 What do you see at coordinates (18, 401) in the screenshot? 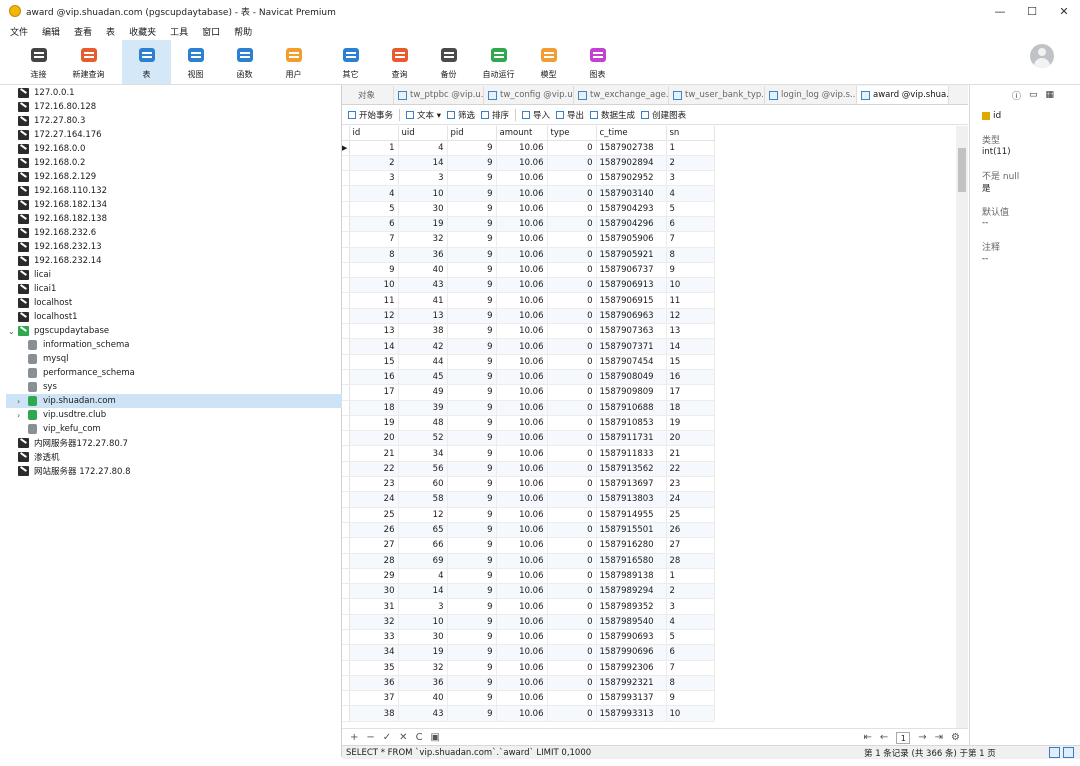
I see `expand-arrow-icon: ›` at bounding box center [18, 401].